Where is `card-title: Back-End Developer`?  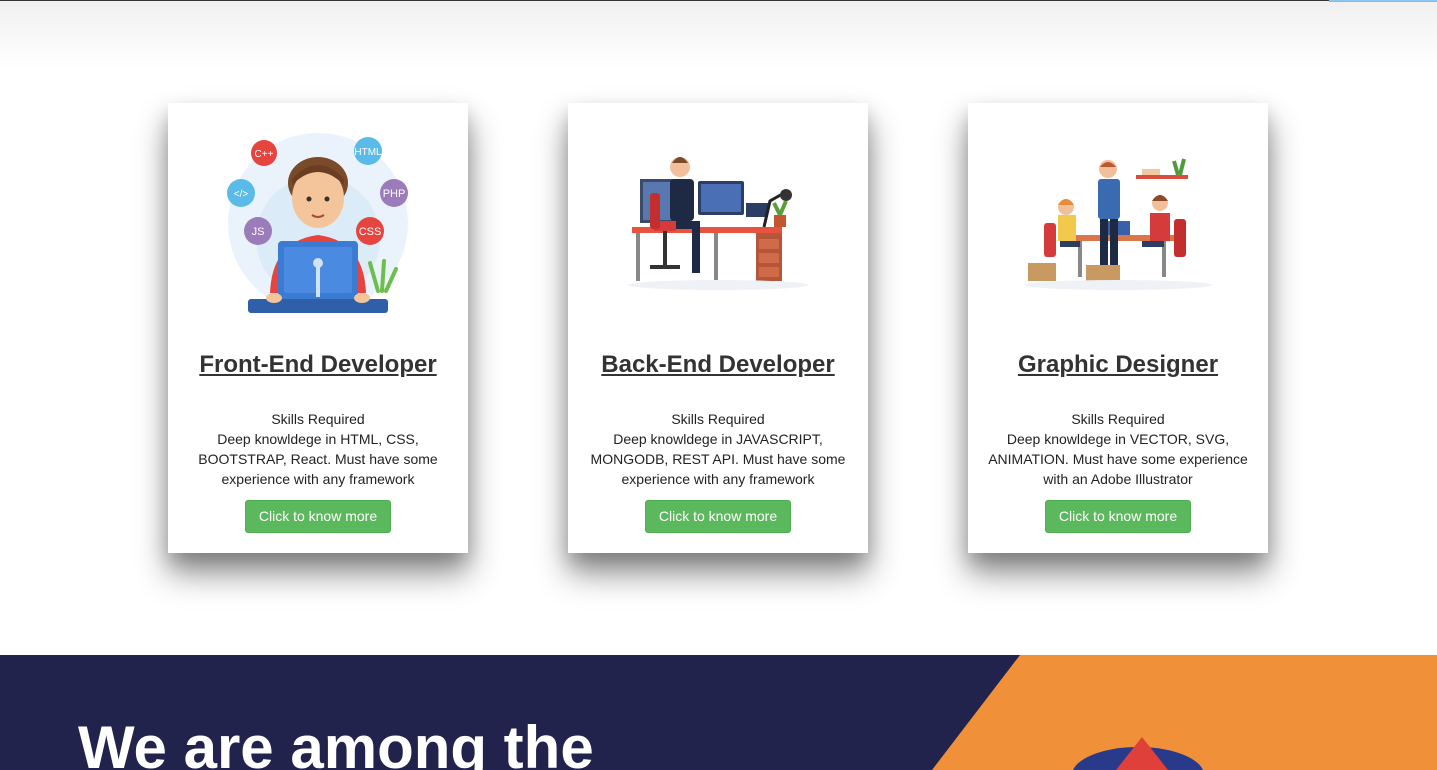
card-title: Back-End Developer is located at coordinates (718, 365).